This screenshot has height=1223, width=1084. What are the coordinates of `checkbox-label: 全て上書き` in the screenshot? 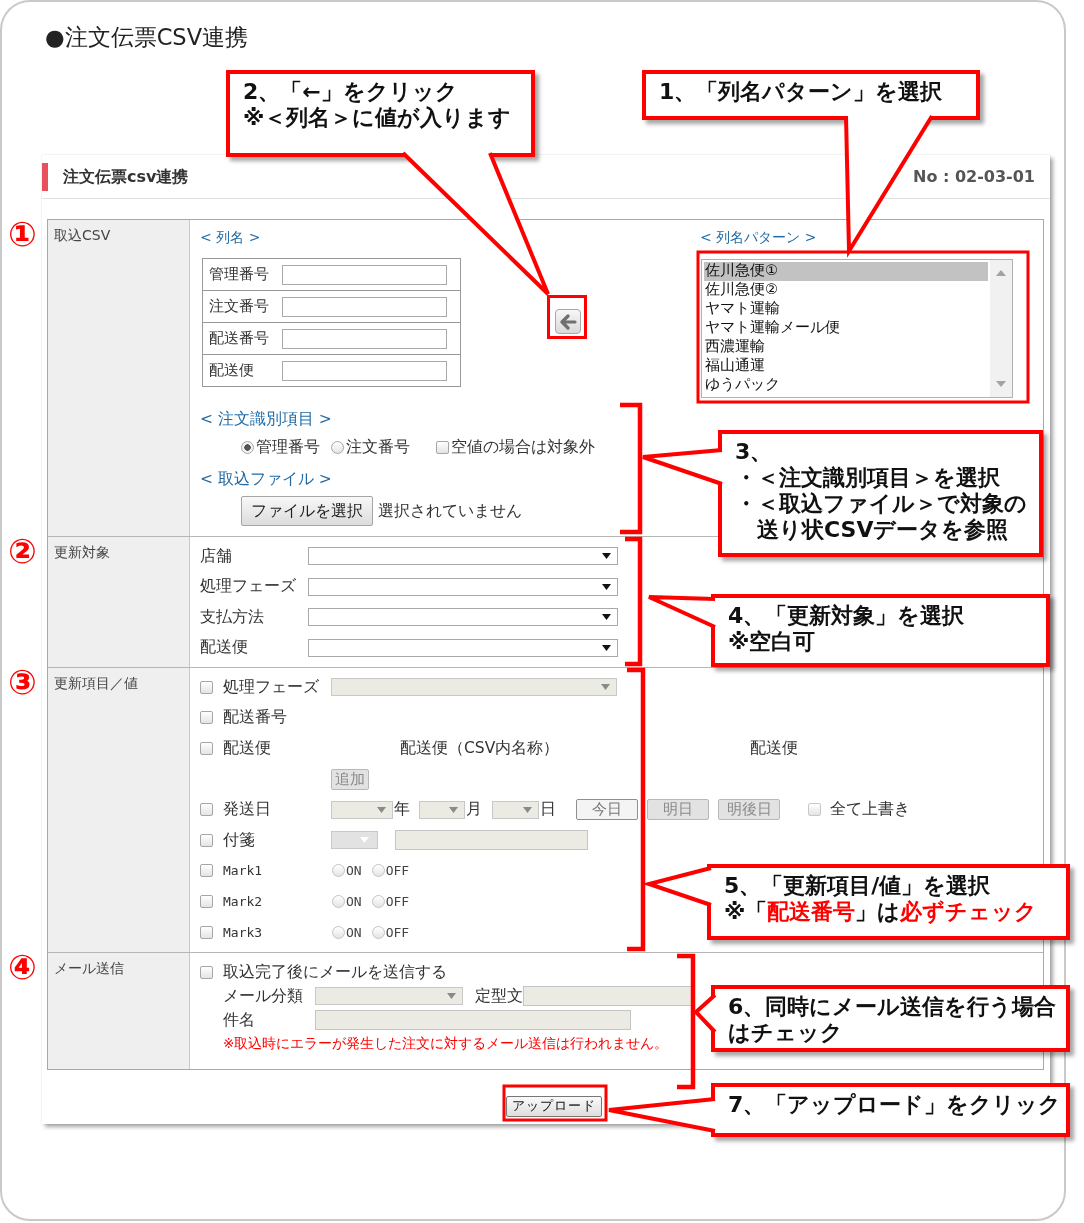 It's located at (870, 810).